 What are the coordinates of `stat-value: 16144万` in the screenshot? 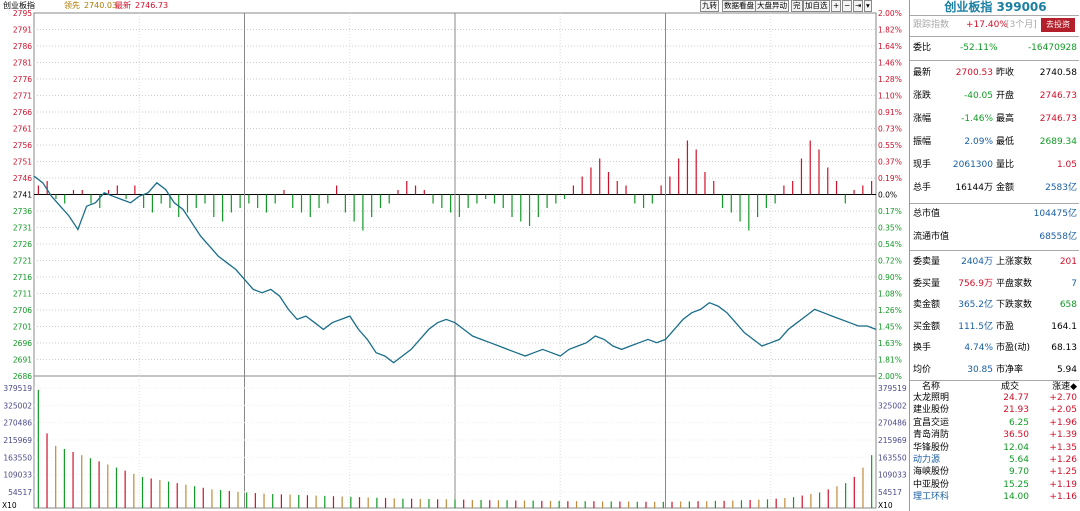 It's located at (974, 188).